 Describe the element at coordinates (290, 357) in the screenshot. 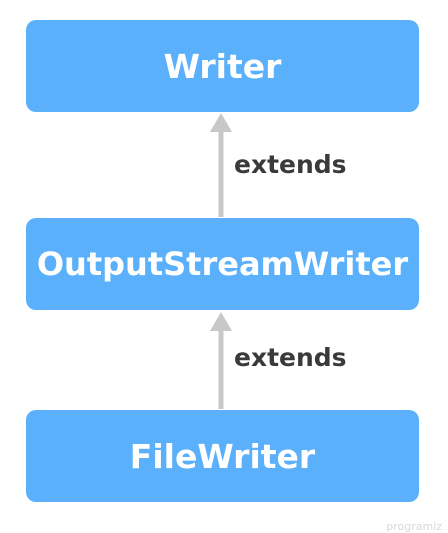

I see `extends-label-2: extends` at that location.